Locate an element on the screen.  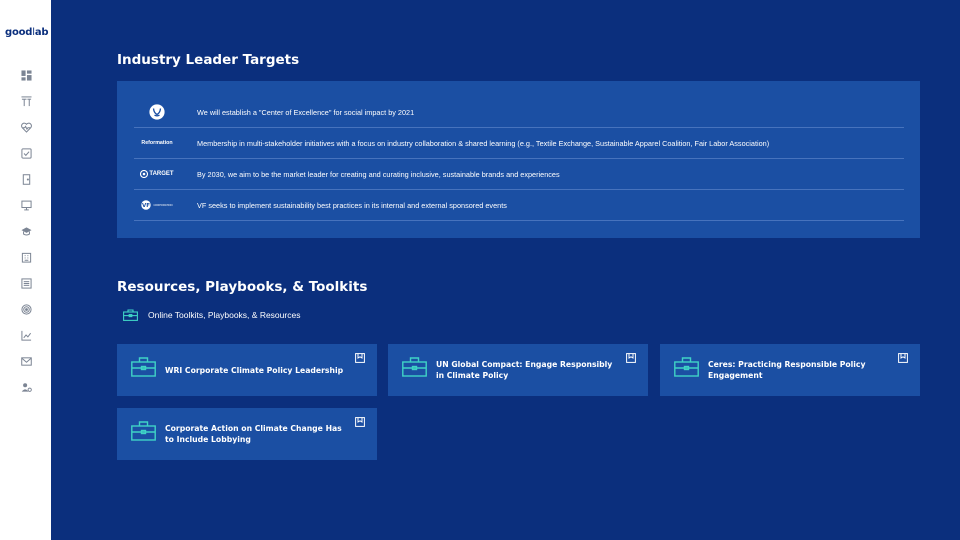
dashboard-icon is located at coordinates (26, 75).